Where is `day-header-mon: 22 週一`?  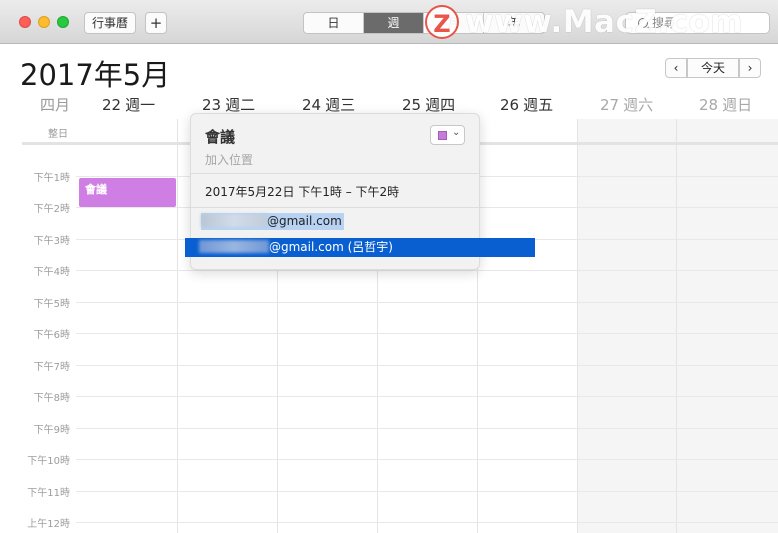
day-header-mon: 22 週一 is located at coordinates (128, 104).